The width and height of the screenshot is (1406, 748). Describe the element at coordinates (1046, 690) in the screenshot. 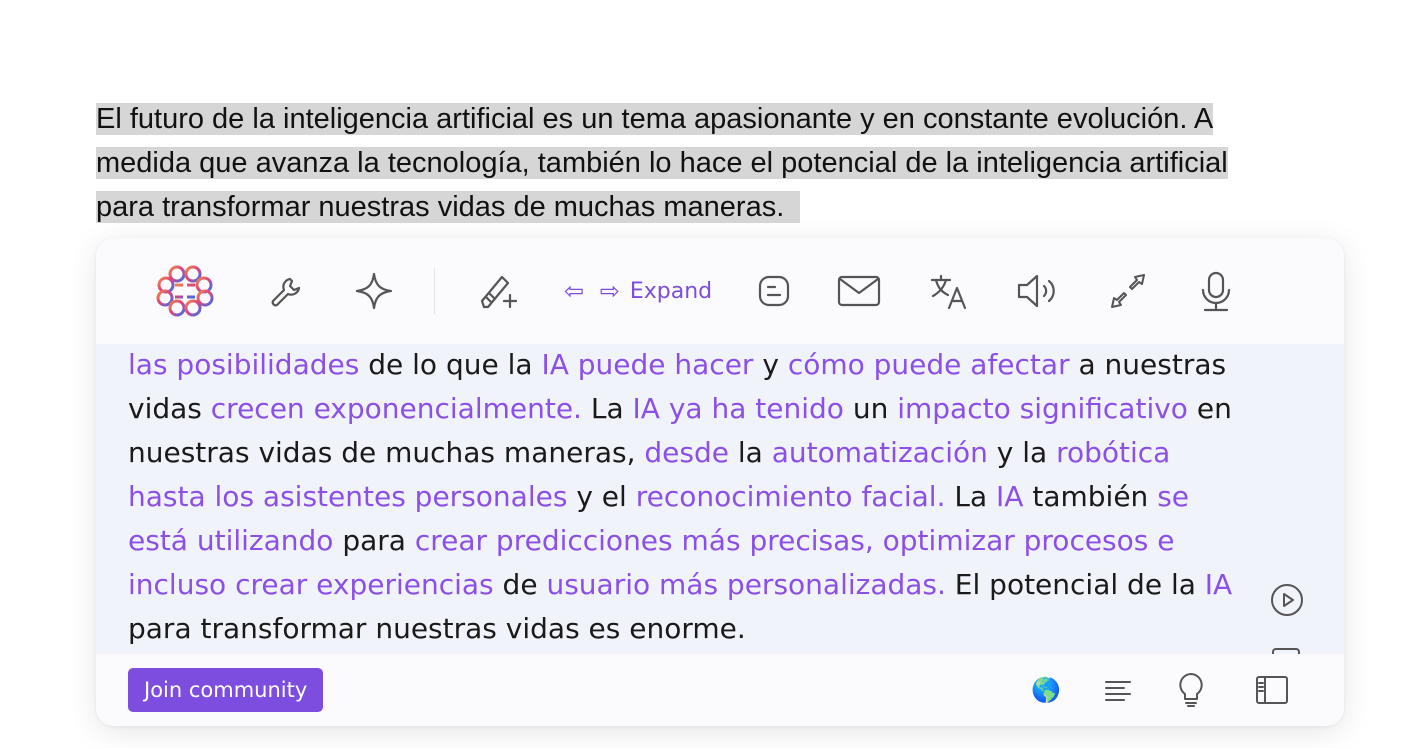

I see `globe-icon: 🌎` at that location.